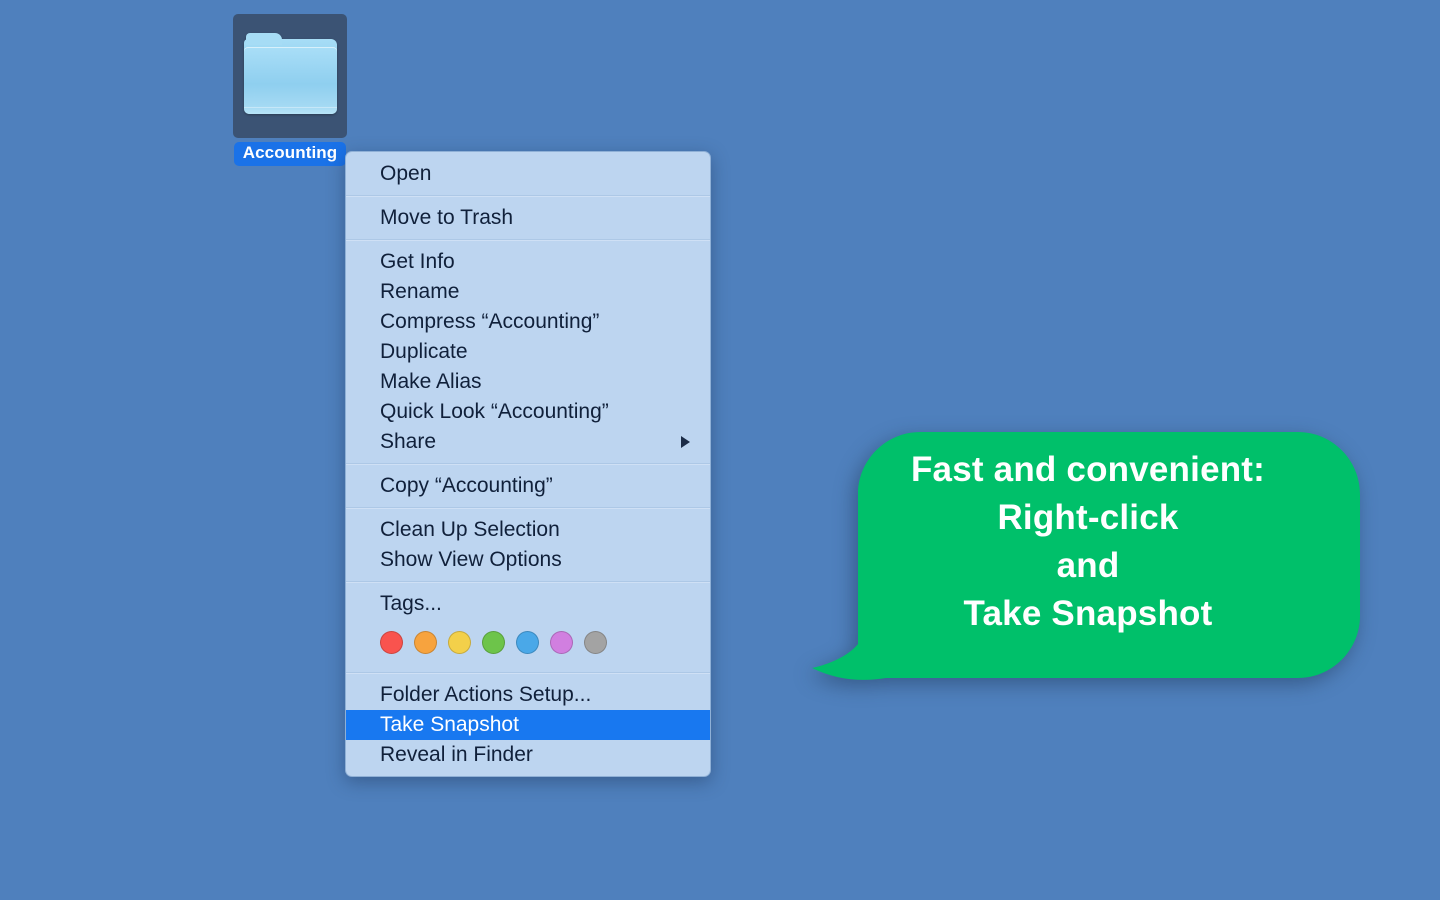 Image resolution: width=1440 pixels, height=900 pixels. I want to click on menu-item-quick-look: Quick Look “Accounting”, so click(528, 412).